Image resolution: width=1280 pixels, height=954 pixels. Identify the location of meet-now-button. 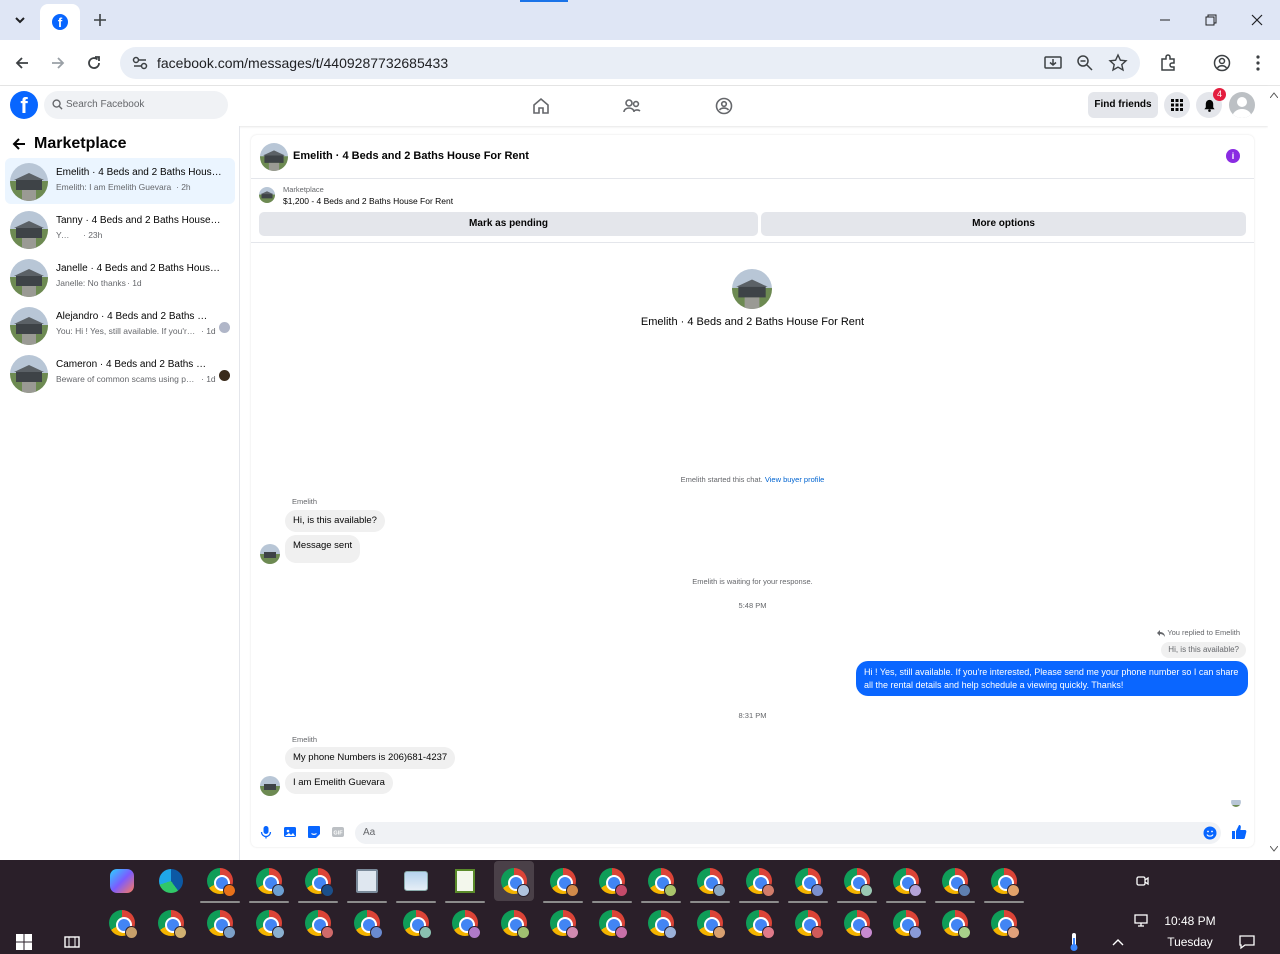
(1142, 881).